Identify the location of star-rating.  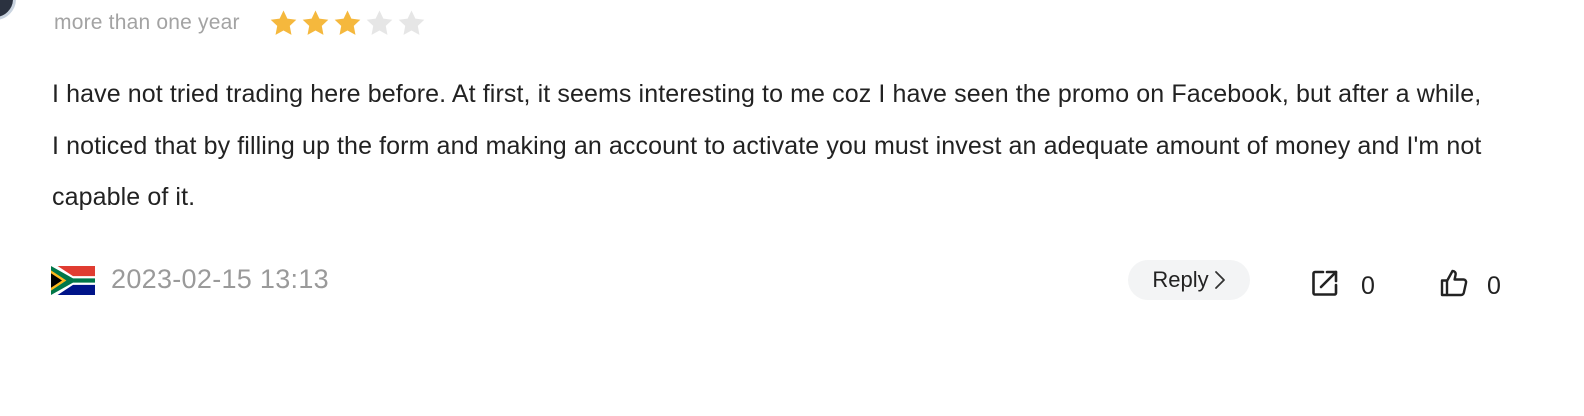
(347, 23).